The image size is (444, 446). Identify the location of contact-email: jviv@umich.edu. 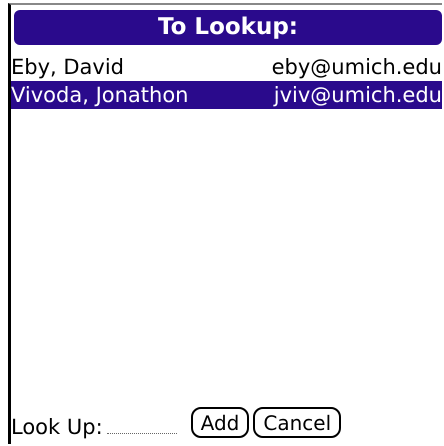
(358, 95).